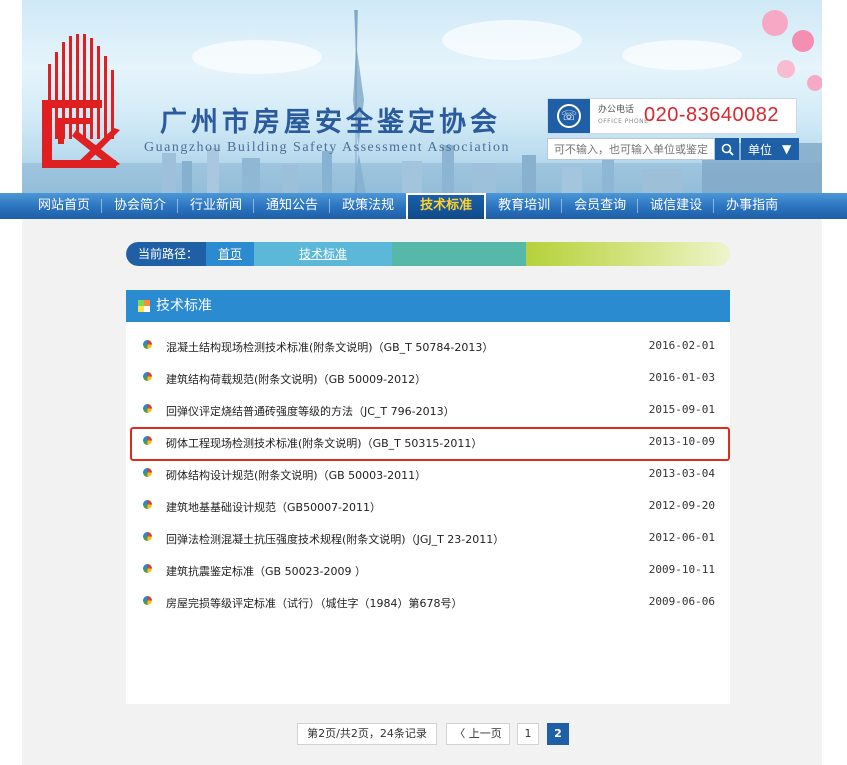  Describe the element at coordinates (367, 734) in the screenshot. I see `pagination-summary: 第2页/共2页，24条记录` at that location.